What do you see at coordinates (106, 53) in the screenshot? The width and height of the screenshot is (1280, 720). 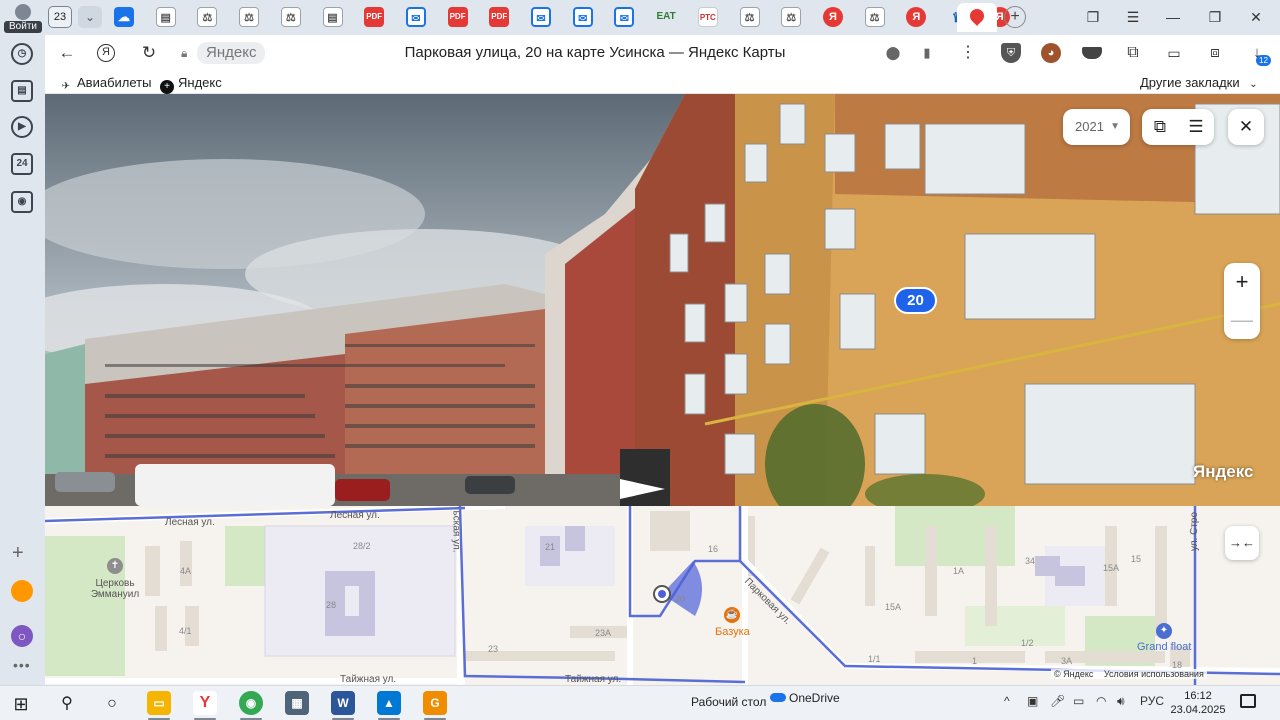 I see `yandex-home-icon: Я` at bounding box center [106, 53].